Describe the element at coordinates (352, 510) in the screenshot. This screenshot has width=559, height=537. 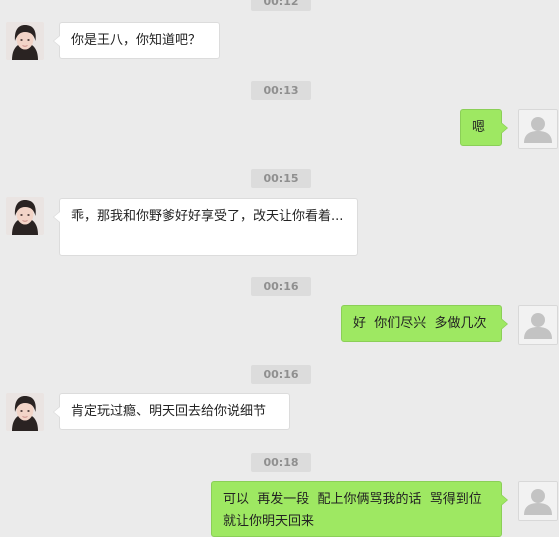
I see `message-text: 可以 再发一段 配上你俩骂我的话 骂得到位就让你明天回来` at that location.